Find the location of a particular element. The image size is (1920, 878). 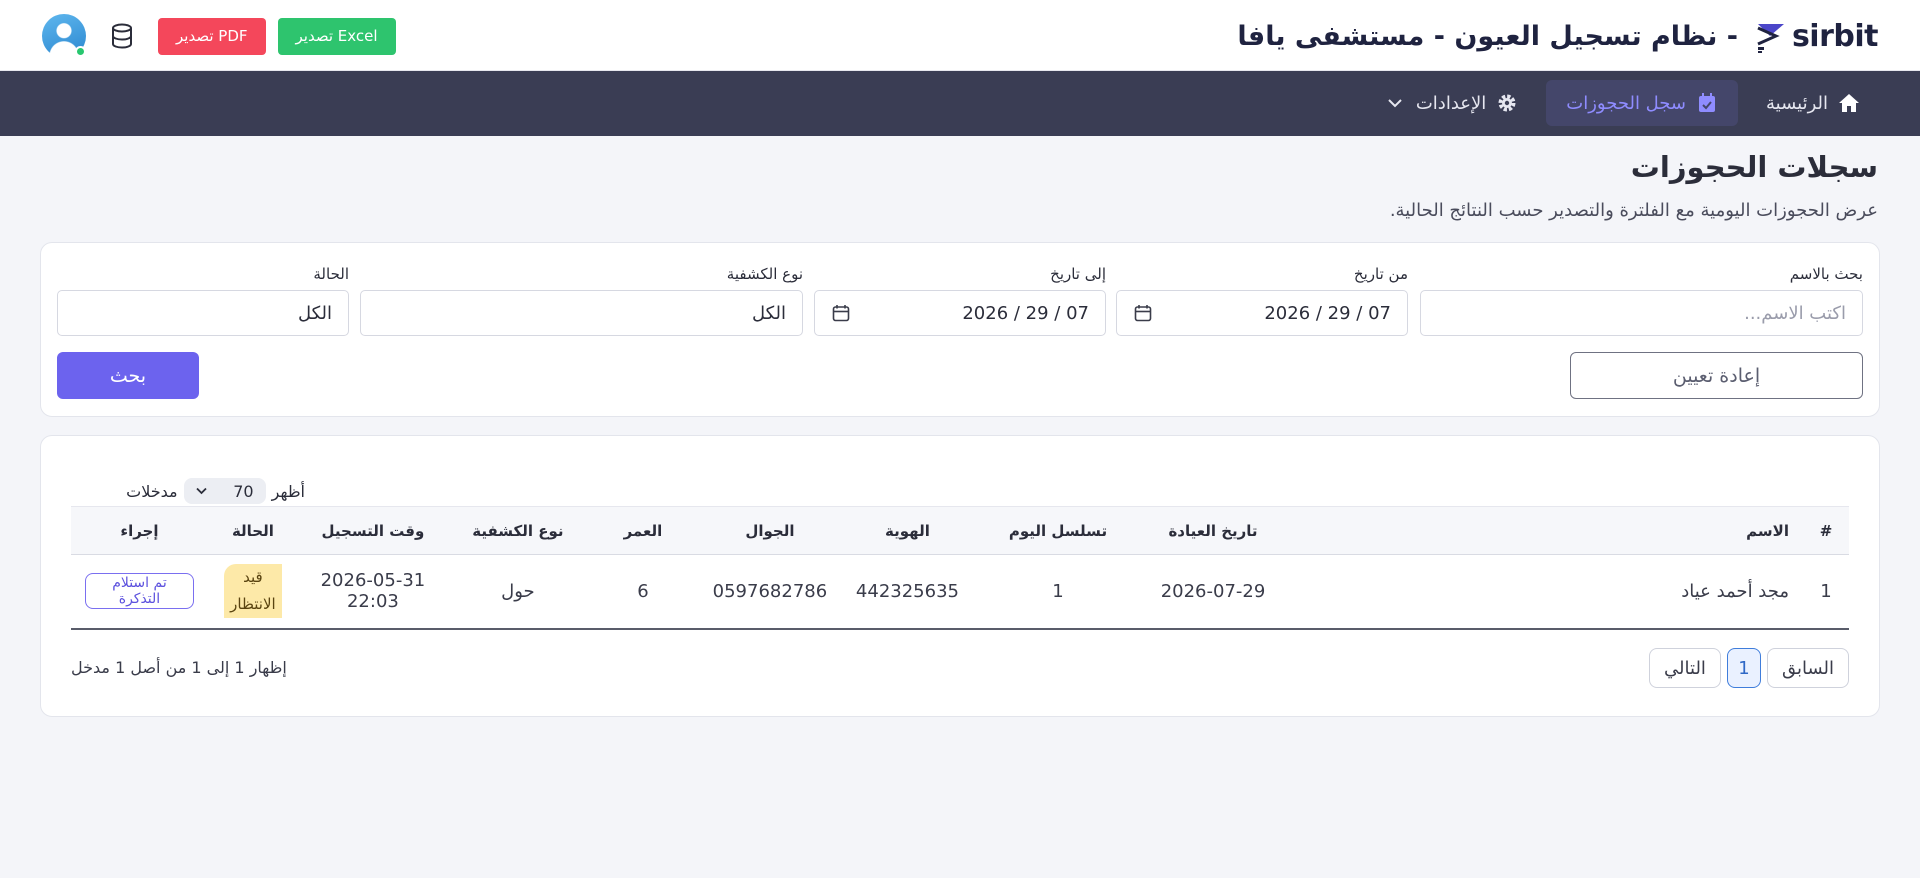

nav-items: الرئيسية سجل الحجوزات الإعدادات is located at coordinates (1622, 103).